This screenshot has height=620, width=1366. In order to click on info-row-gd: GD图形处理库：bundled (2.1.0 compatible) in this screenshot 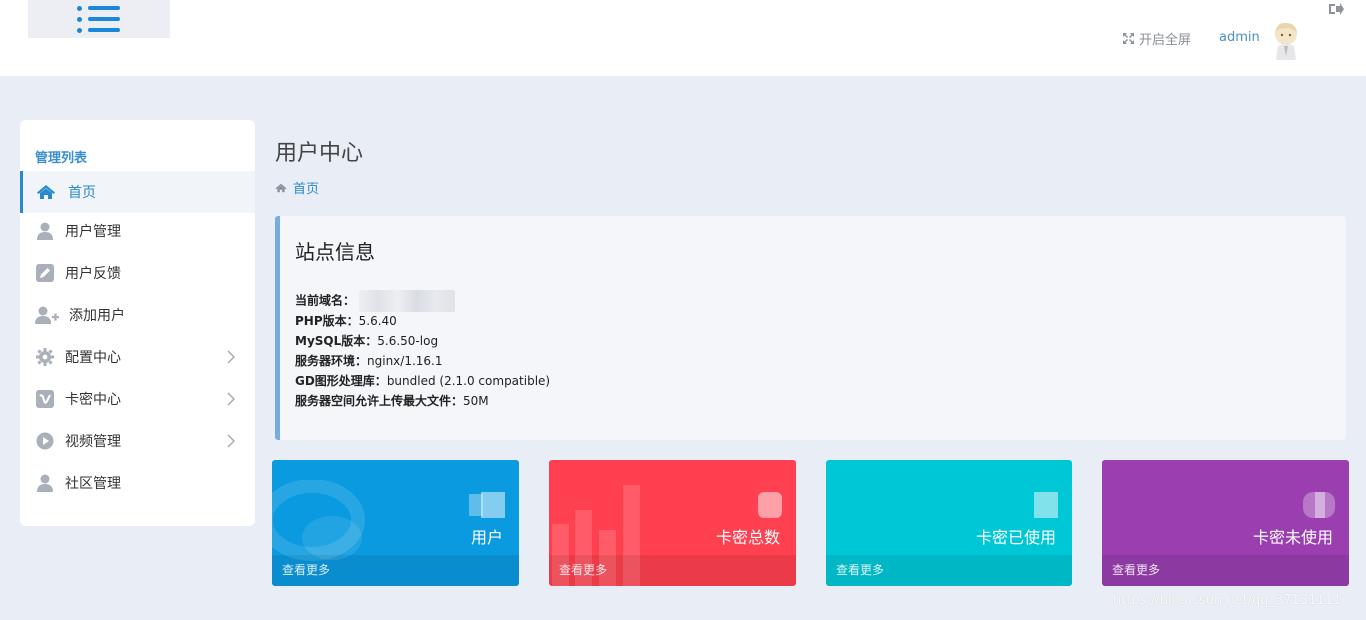, I will do `click(423, 381)`.